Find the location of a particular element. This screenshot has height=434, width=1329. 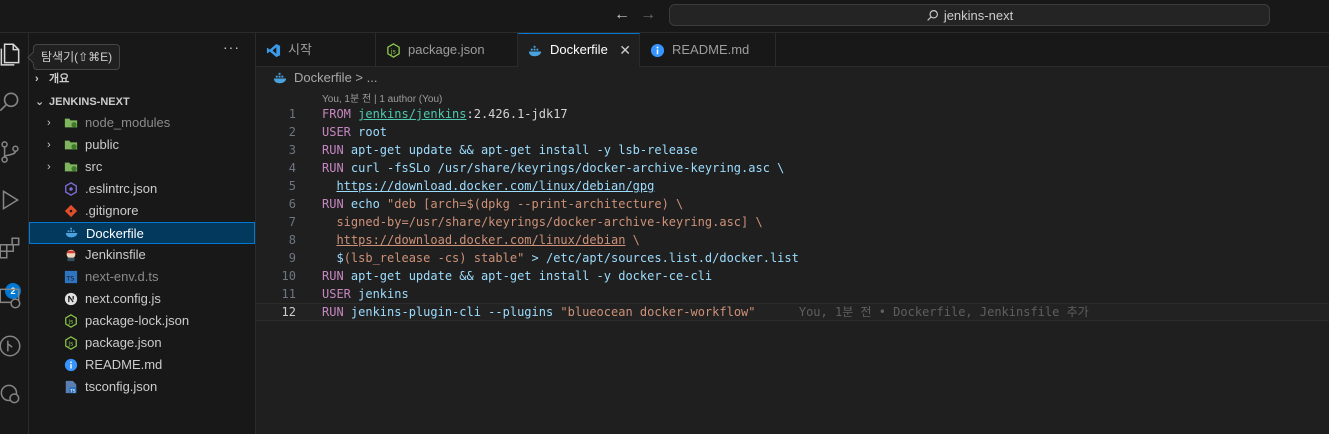

git-graph-icon is located at coordinates (11, 346).